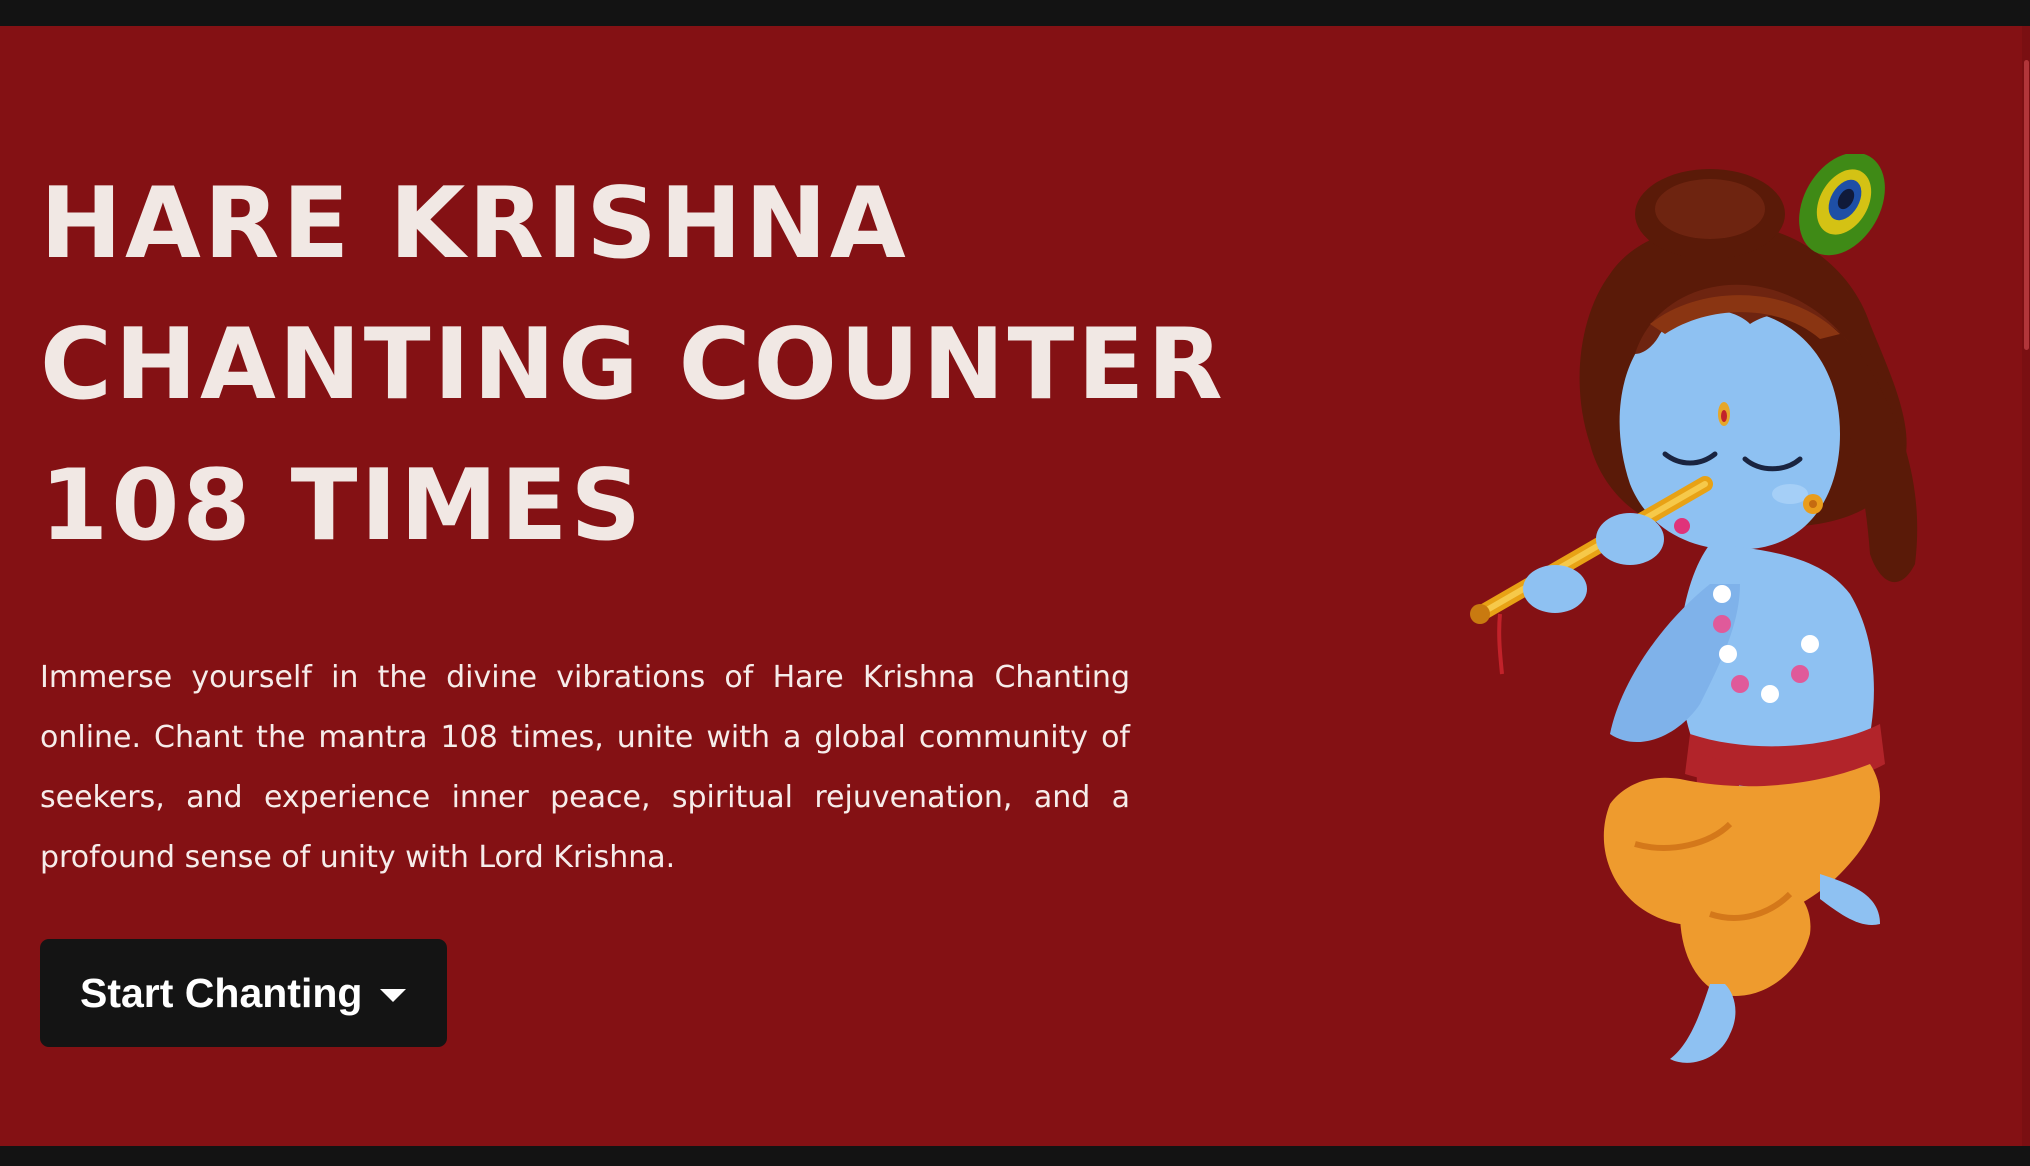 The width and height of the screenshot is (2030, 1166). What do you see at coordinates (474, 224) in the screenshot?
I see `hero-title-line-1: HARE KRISHNA` at bounding box center [474, 224].